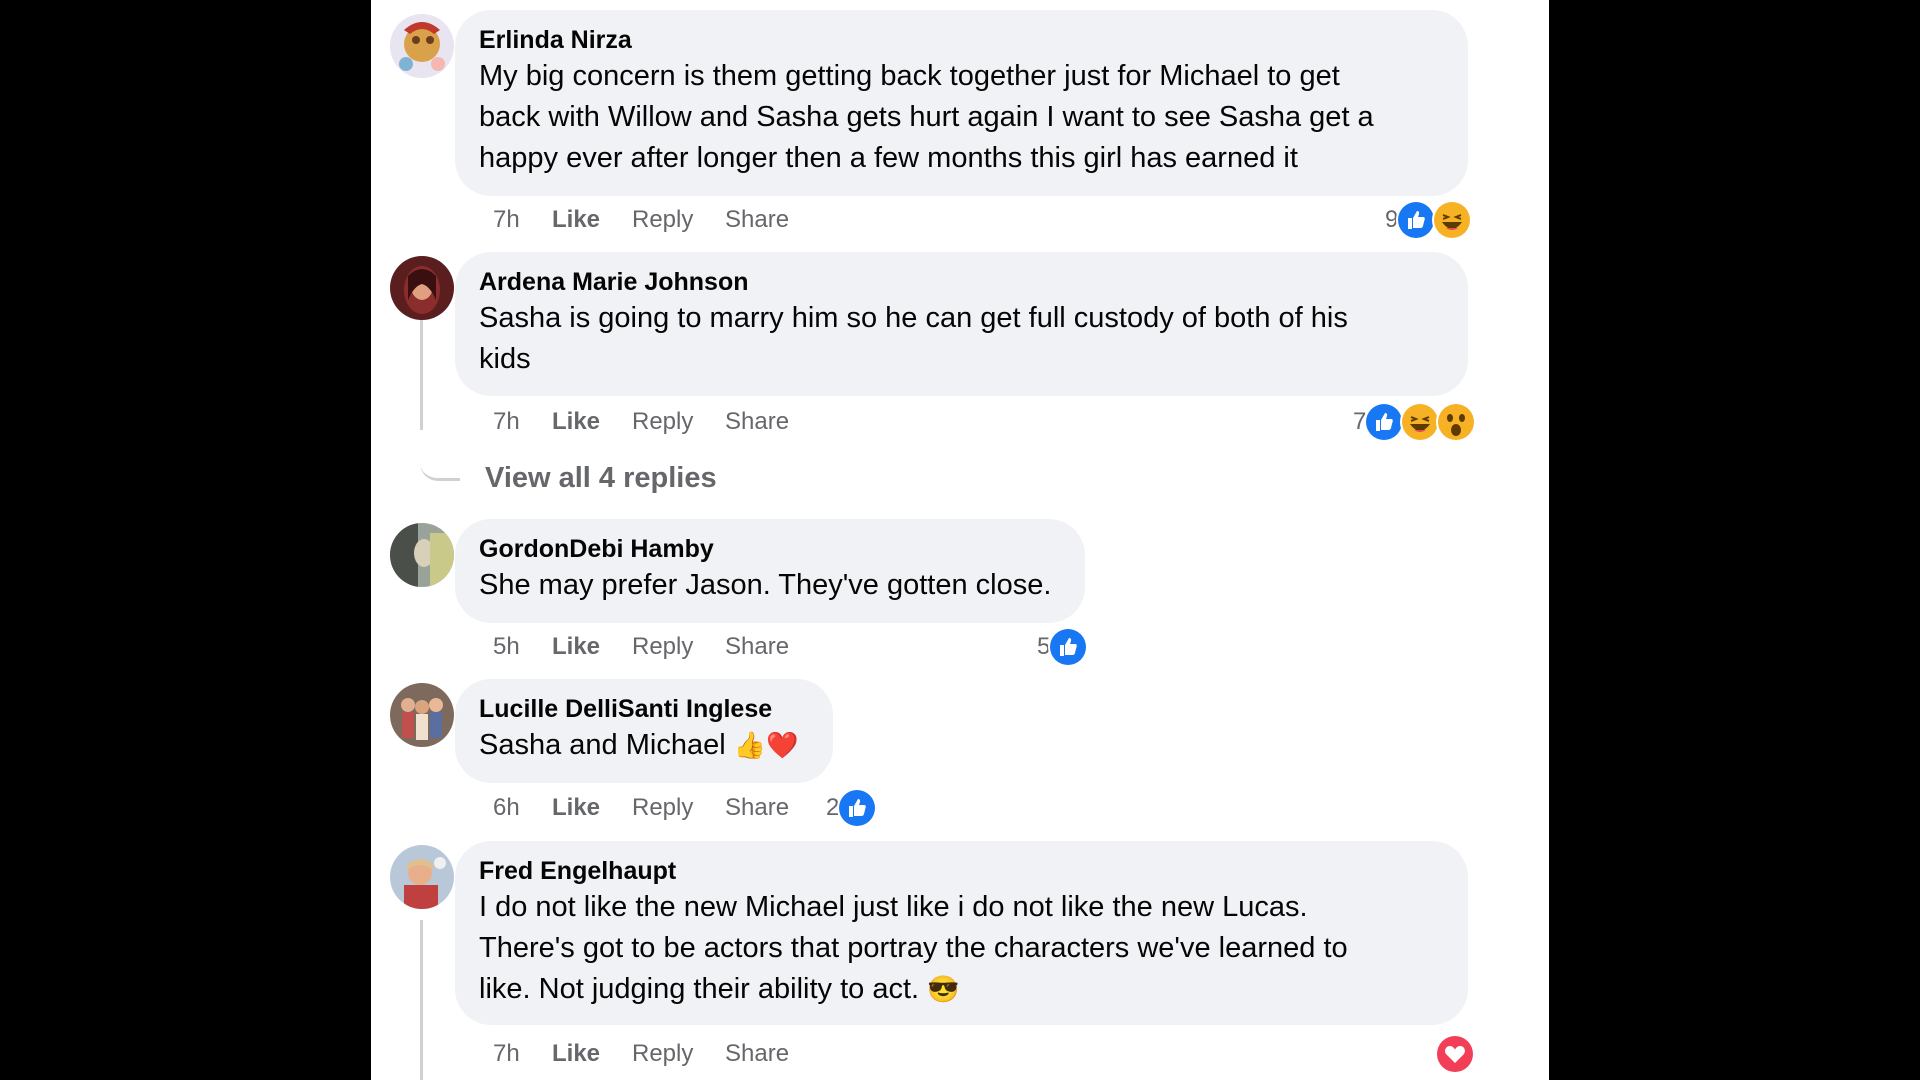  Describe the element at coordinates (943, 989) in the screenshot. I see `inline-emoji: 😎` at that location.